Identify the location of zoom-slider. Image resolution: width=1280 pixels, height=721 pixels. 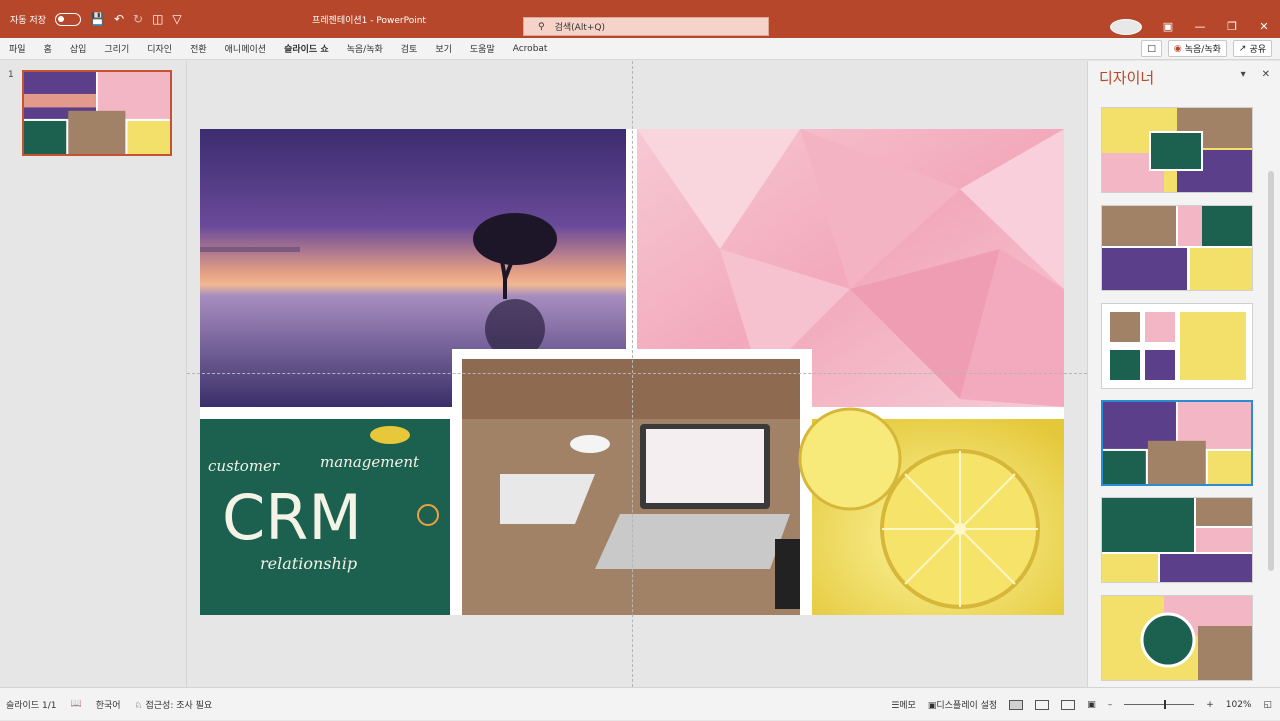
(1159, 704).